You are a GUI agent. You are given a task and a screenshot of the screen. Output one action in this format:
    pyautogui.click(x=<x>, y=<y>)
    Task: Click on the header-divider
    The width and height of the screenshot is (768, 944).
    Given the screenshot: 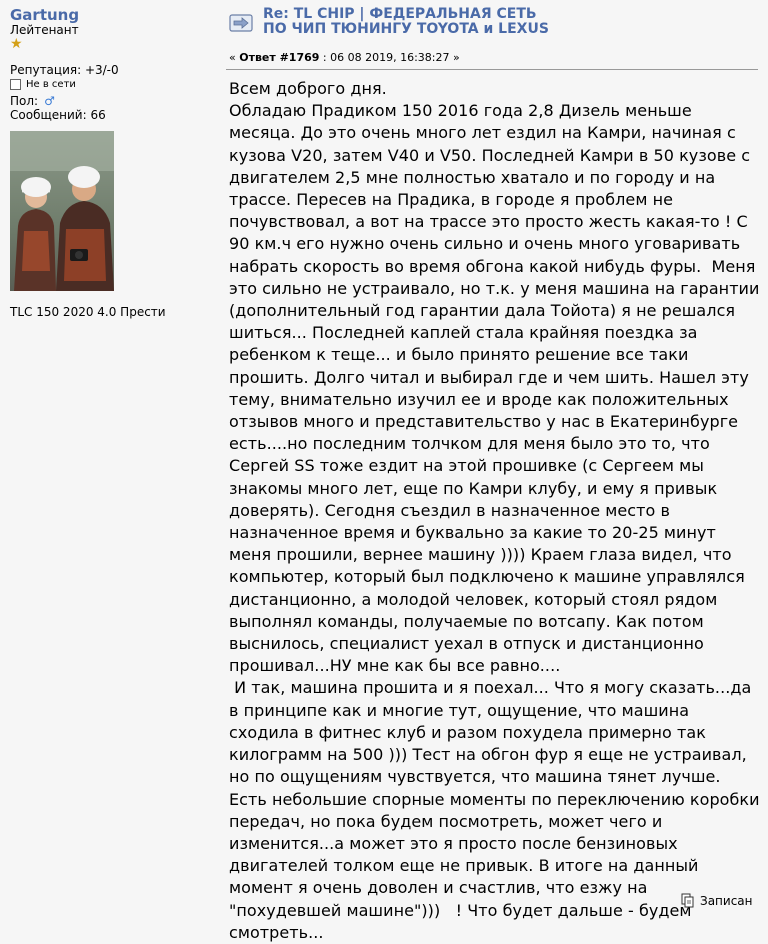 What is the action you would take?
    pyautogui.click(x=492, y=69)
    